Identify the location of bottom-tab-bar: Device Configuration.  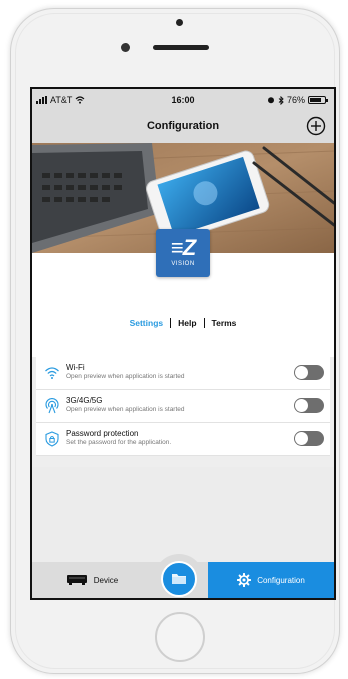
(183, 576).